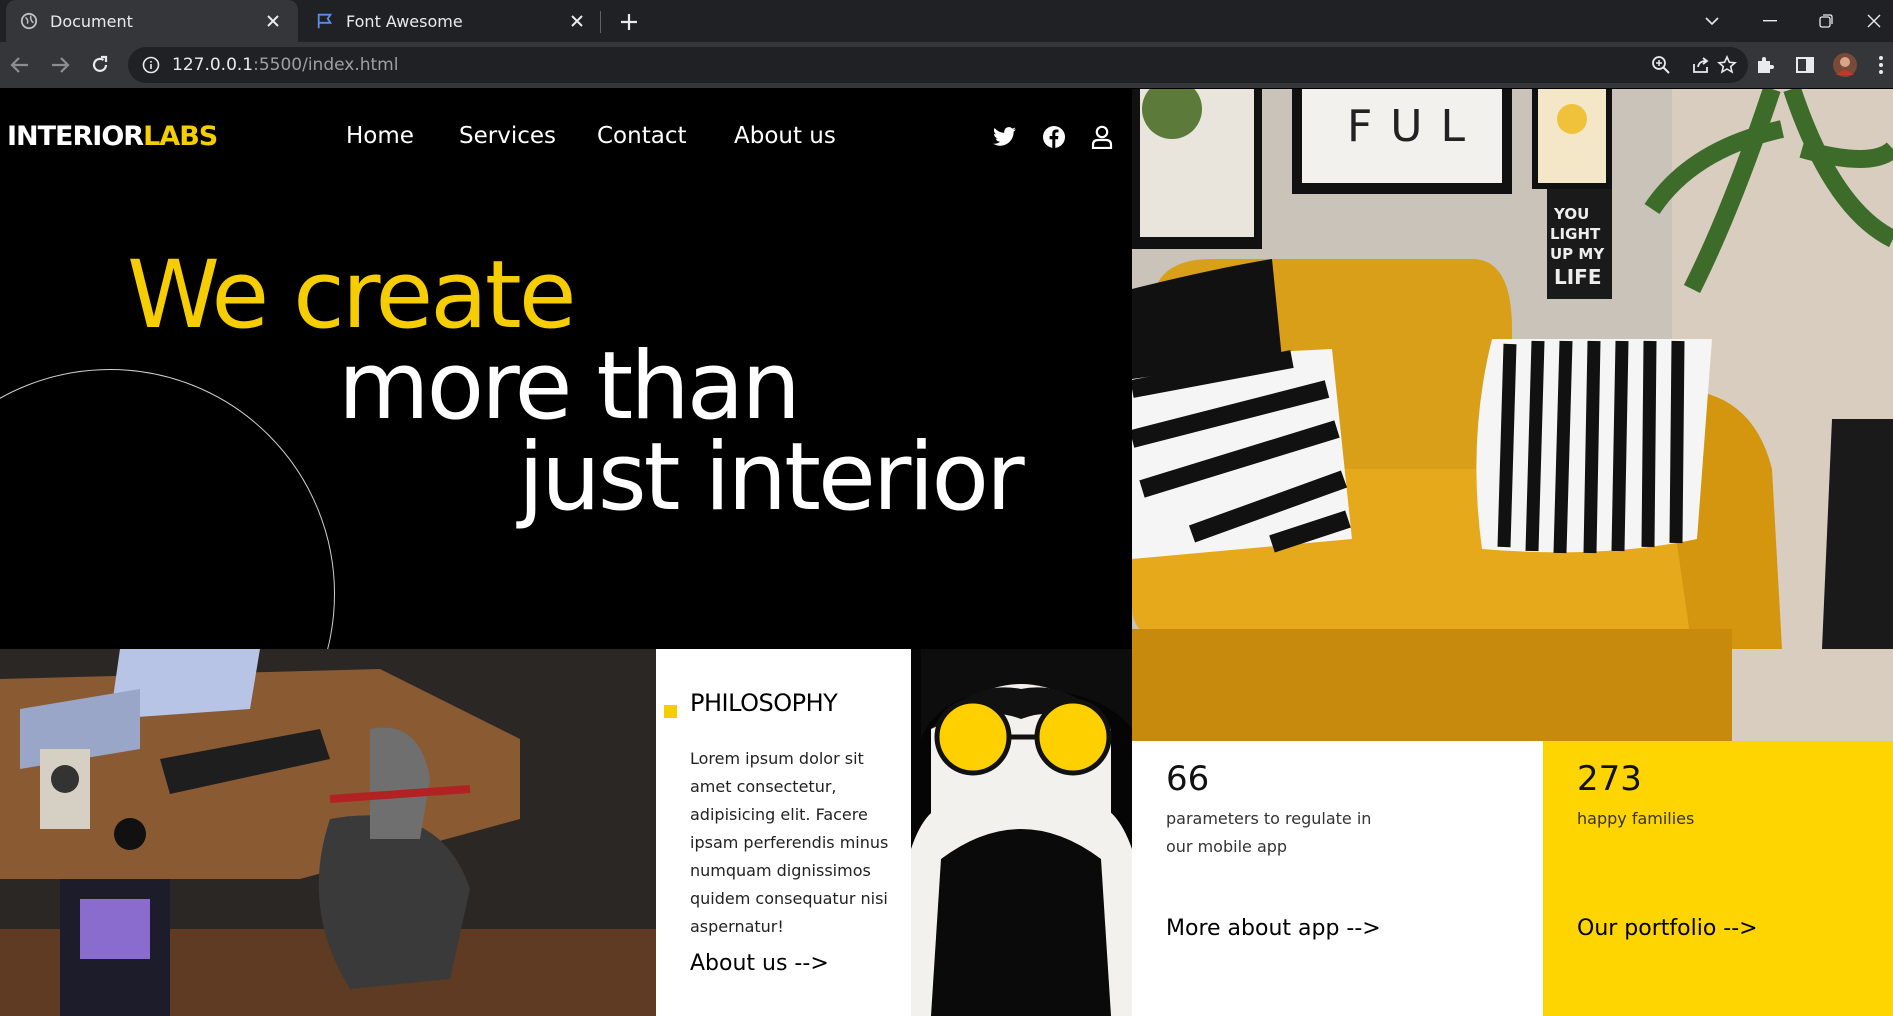  I want to click on star-icon, so click(1727, 64).